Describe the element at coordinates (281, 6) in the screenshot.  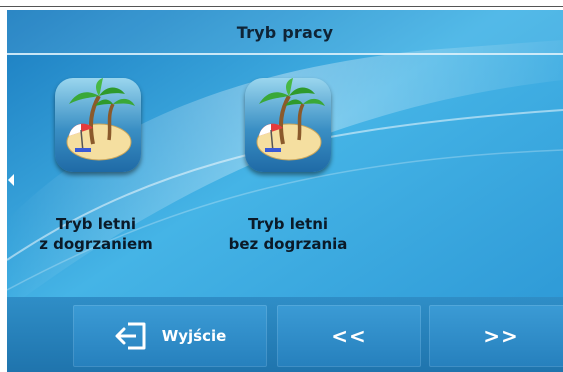
I see `top-border-line` at that location.